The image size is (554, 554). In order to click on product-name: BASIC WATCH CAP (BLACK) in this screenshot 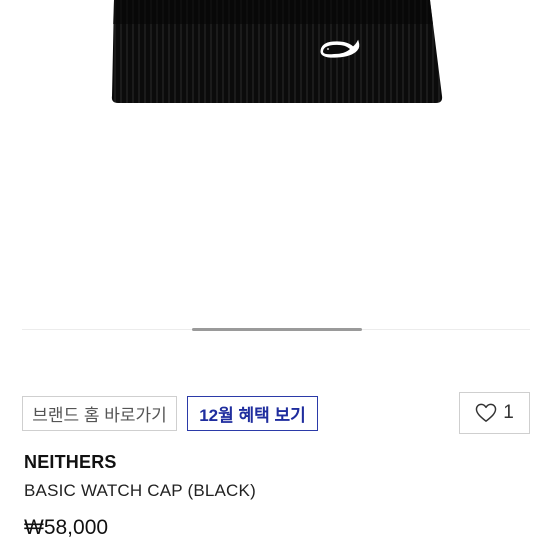, I will do `click(140, 490)`.